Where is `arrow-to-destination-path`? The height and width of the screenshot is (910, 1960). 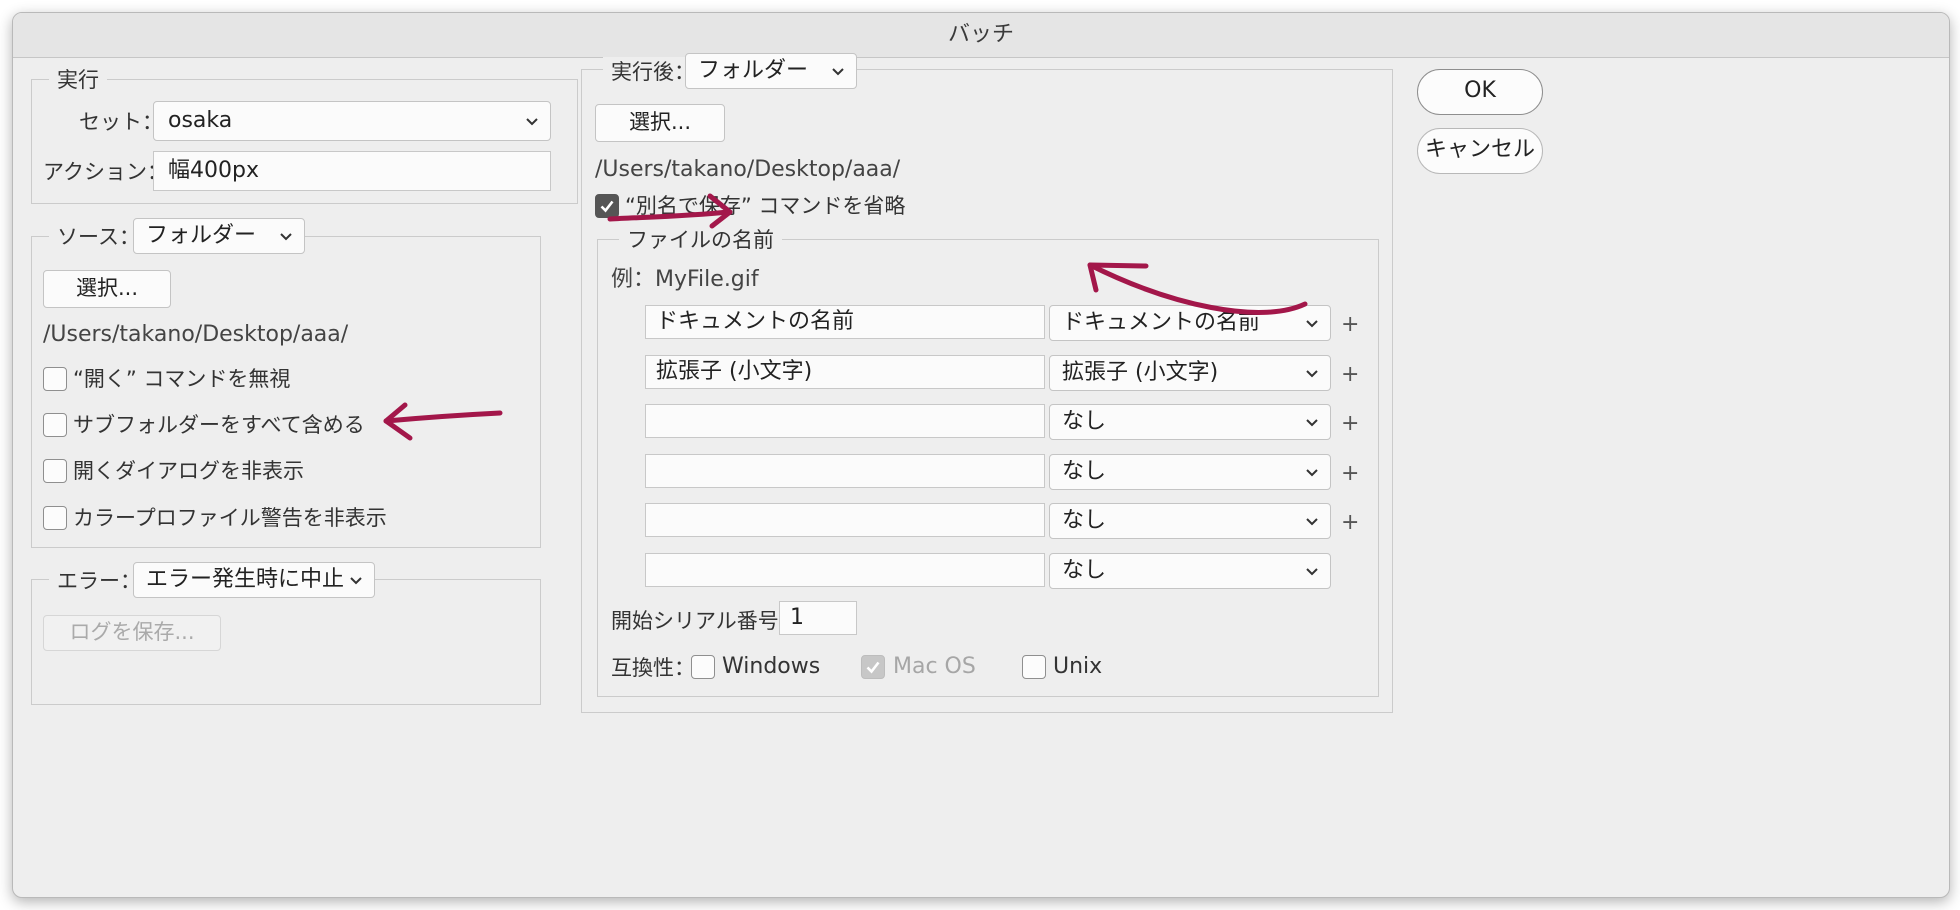 arrow-to-destination-path is located at coordinates (669, 215).